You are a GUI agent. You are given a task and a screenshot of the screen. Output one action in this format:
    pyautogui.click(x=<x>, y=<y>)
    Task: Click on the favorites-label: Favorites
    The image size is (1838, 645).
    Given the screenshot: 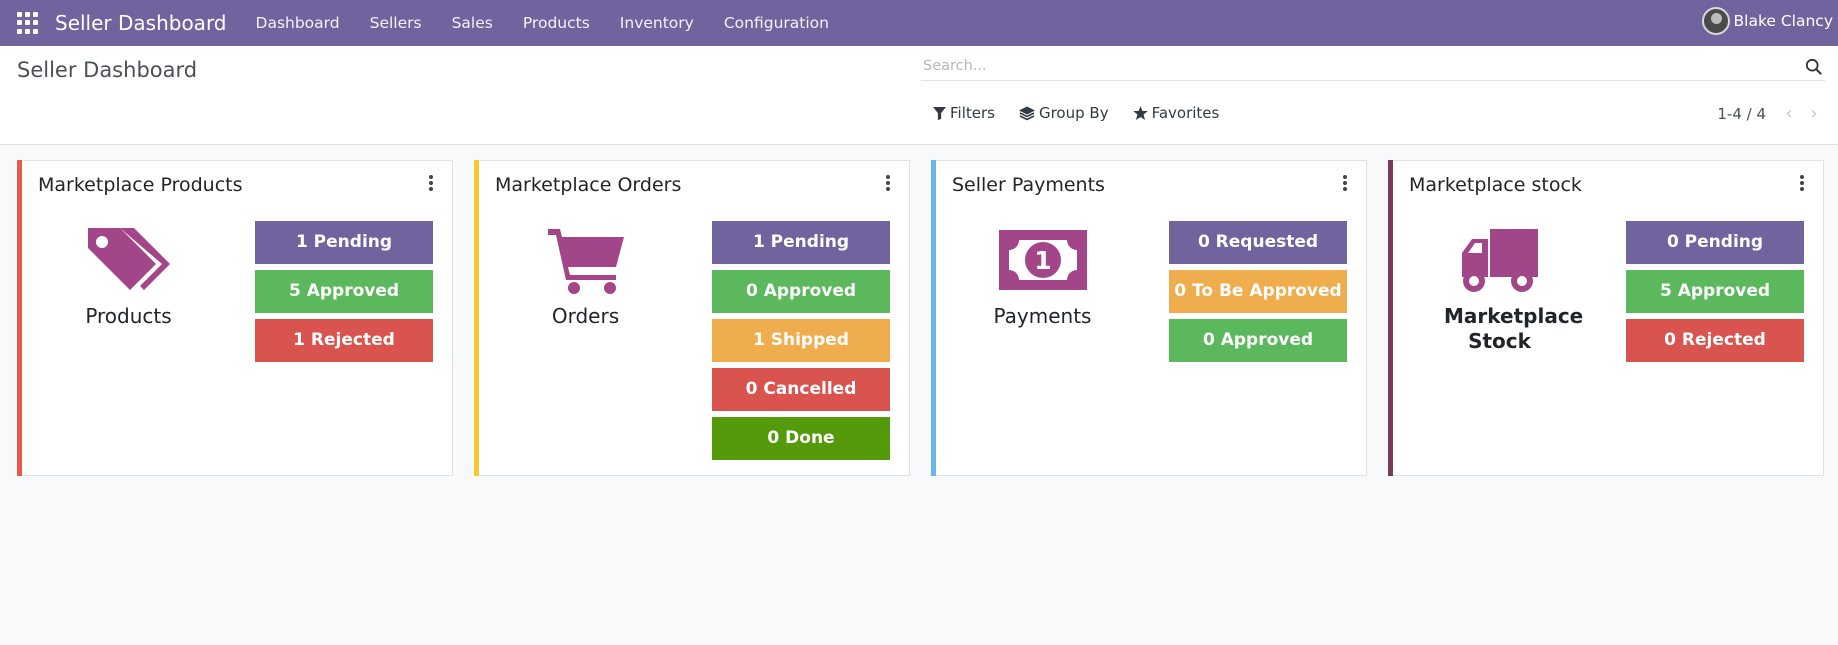 What is the action you would take?
    pyautogui.click(x=1185, y=113)
    